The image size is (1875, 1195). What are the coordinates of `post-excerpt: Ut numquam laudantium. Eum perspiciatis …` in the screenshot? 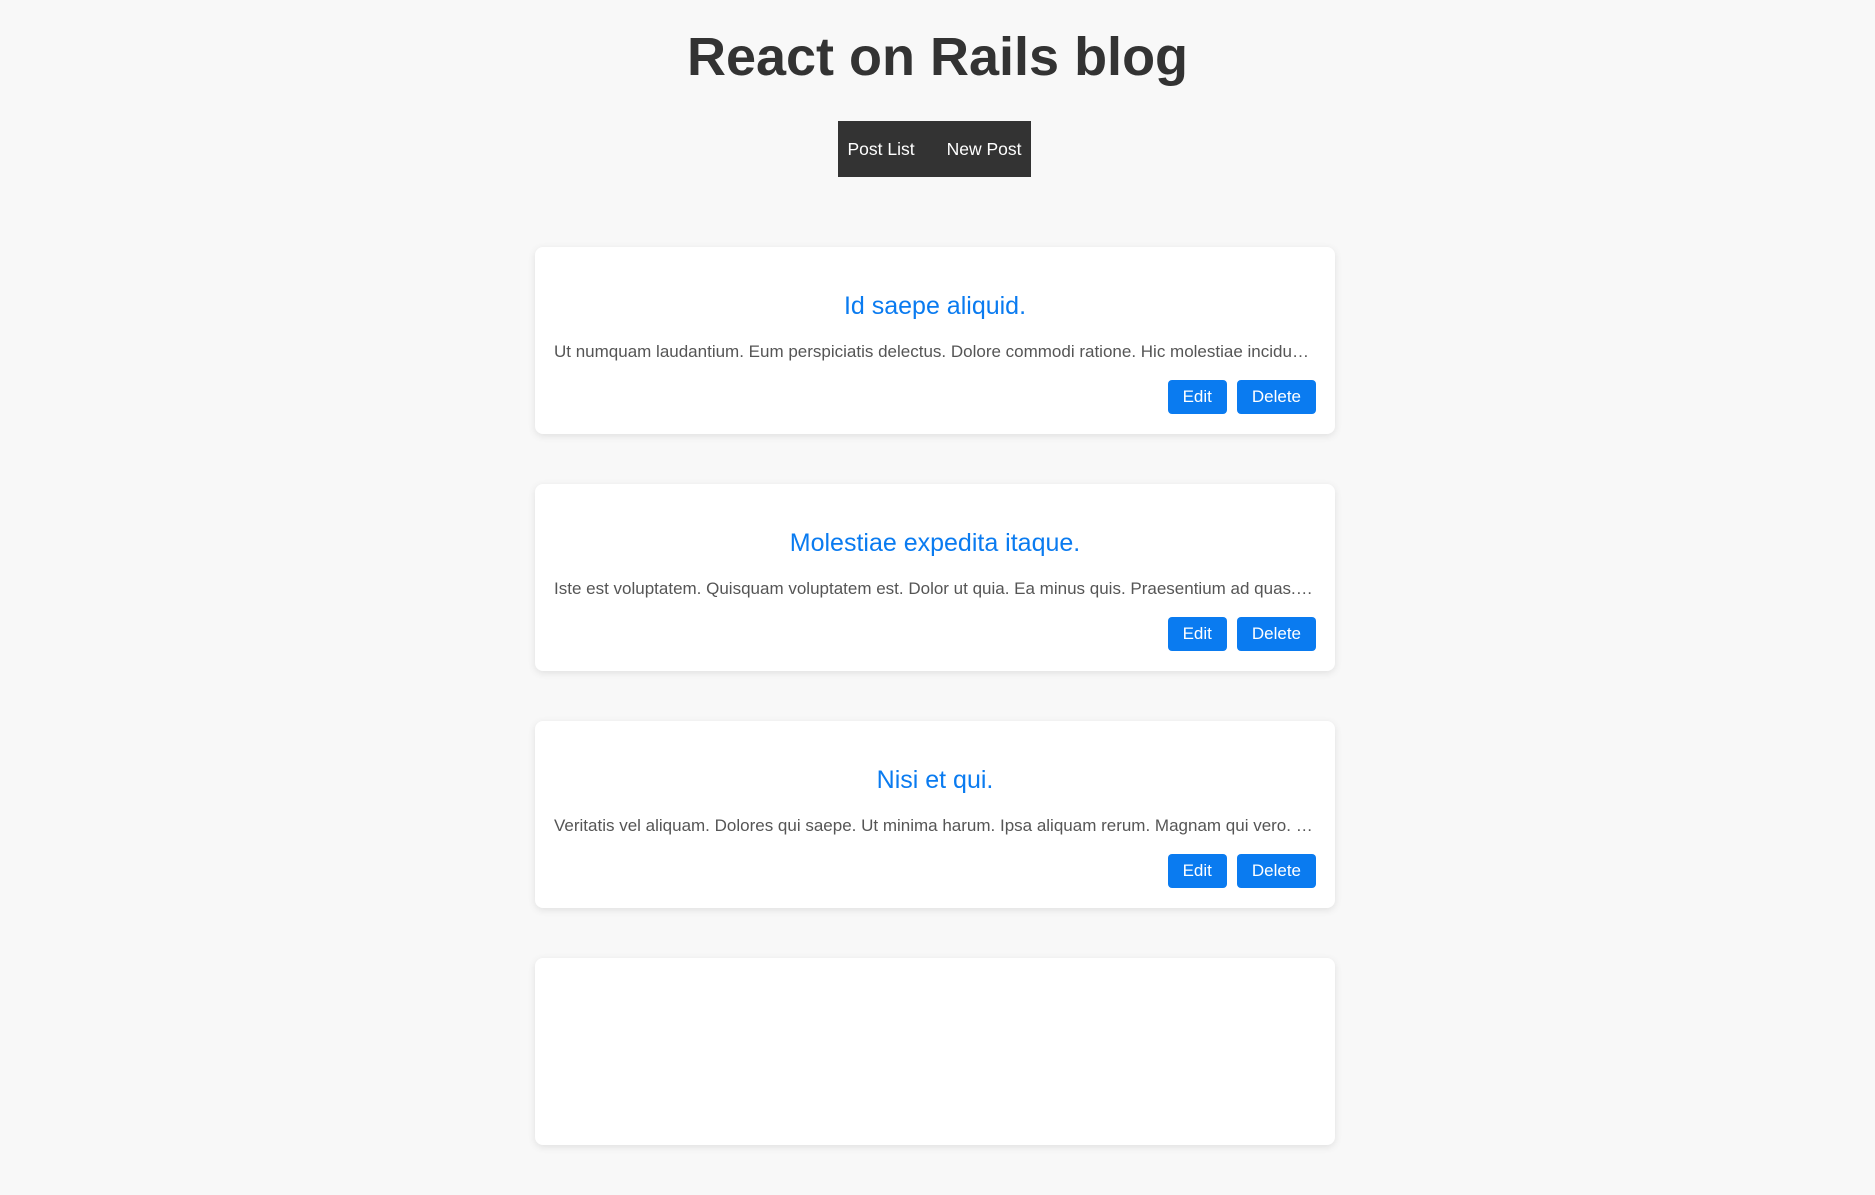 It's located at (935, 351).